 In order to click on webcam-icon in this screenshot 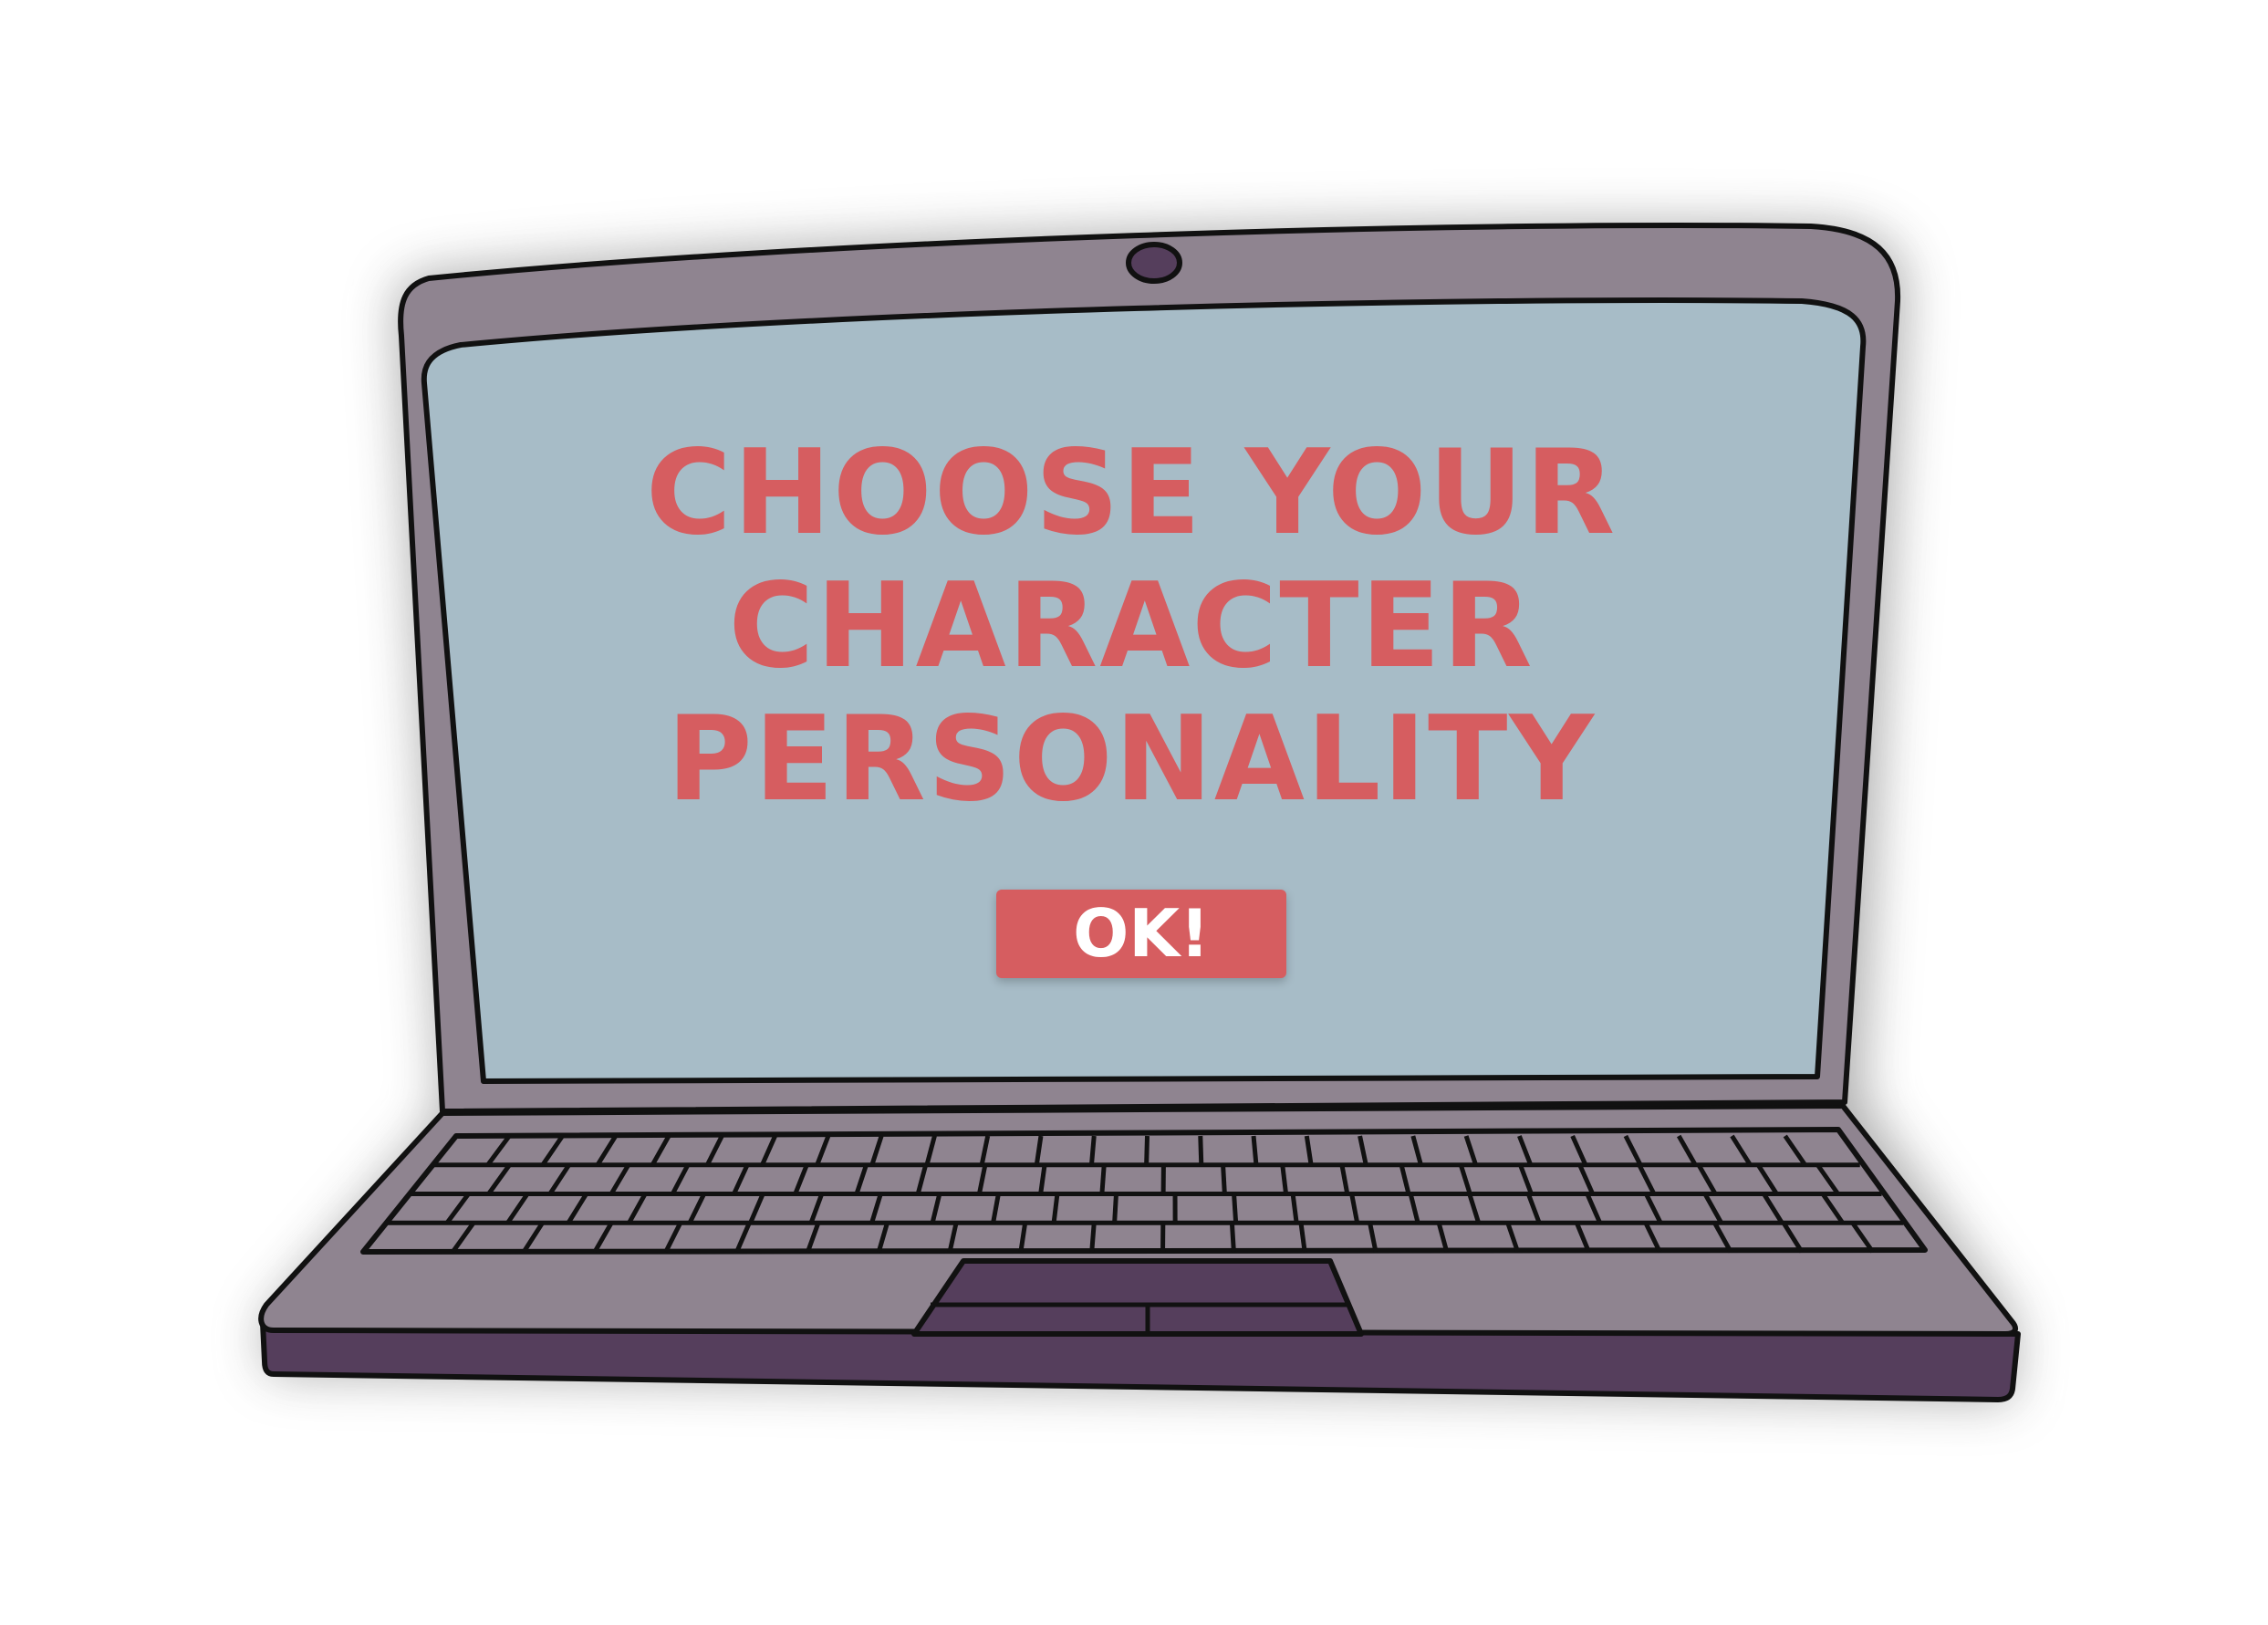, I will do `click(1154, 263)`.